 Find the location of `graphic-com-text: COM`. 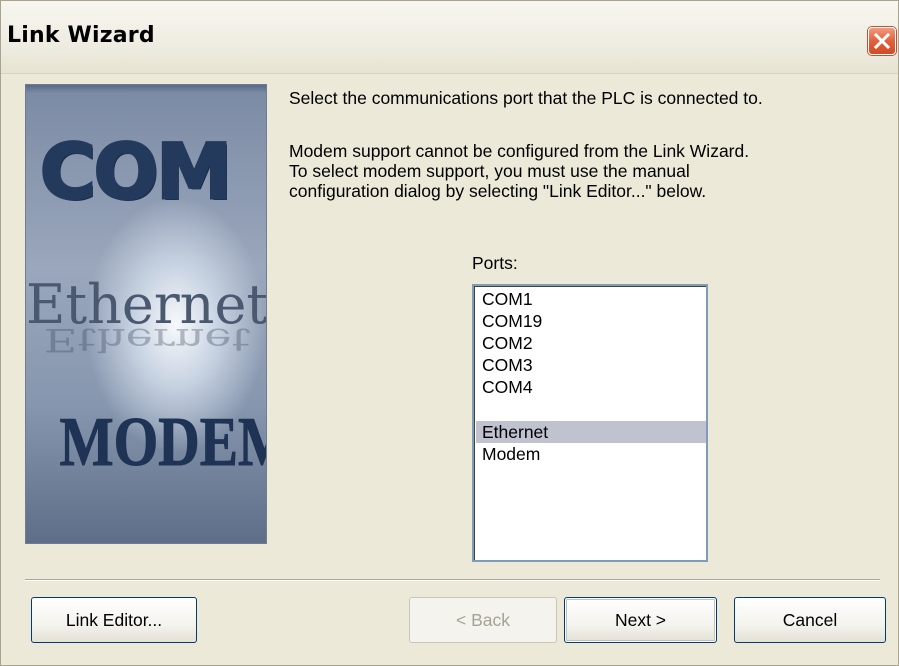

graphic-com-text: COM is located at coordinates (135, 172).